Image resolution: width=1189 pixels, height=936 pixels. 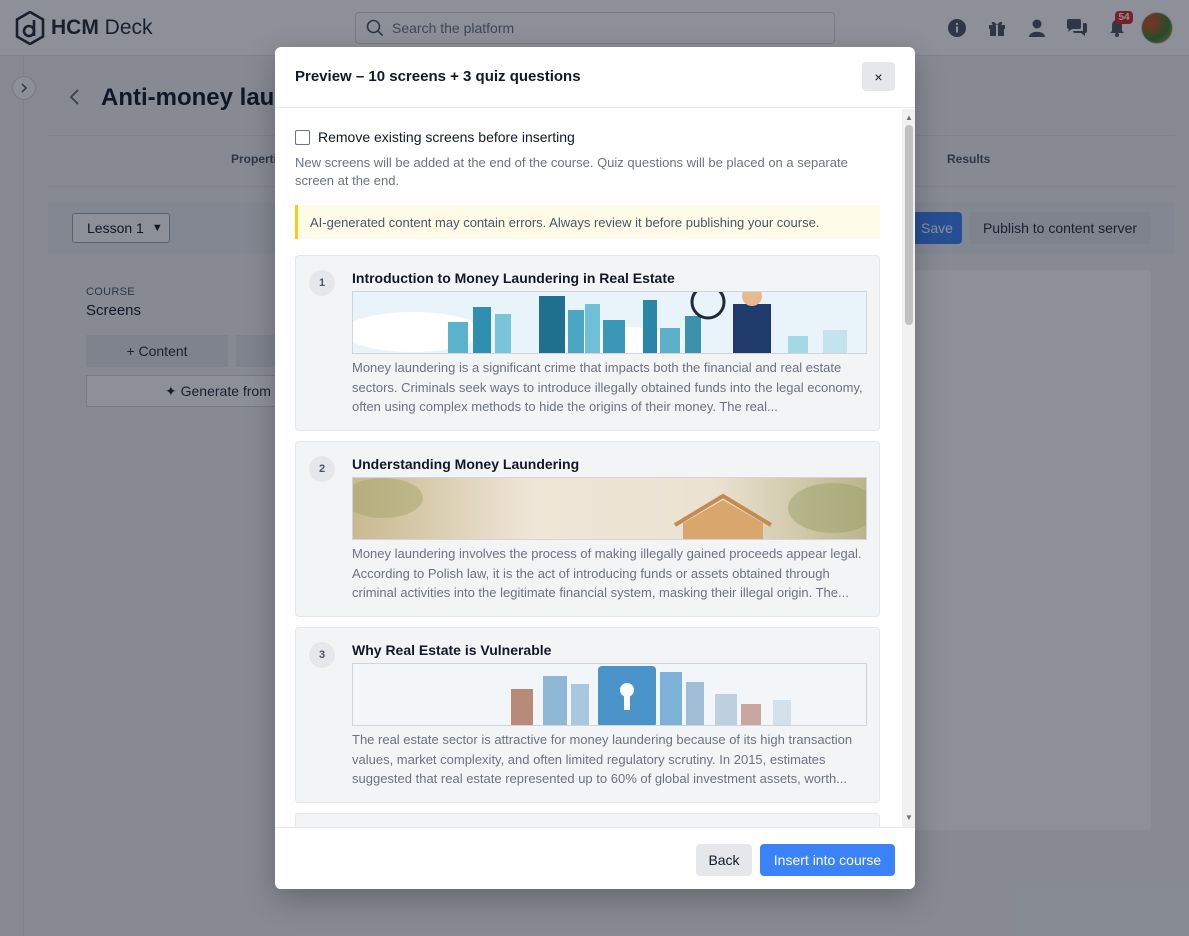 What do you see at coordinates (438, 76) in the screenshot?
I see `modal-title: Preview – 10 screens + 3 quiz questions` at bounding box center [438, 76].